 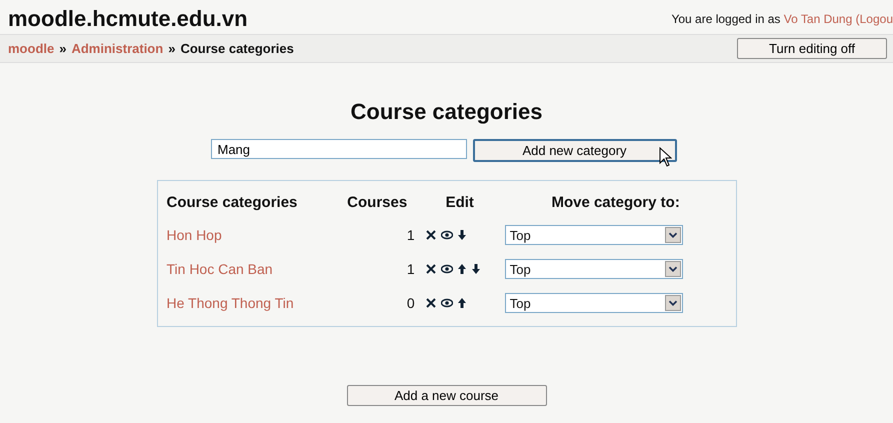 What do you see at coordinates (447, 112) in the screenshot?
I see `page-heading: Course categories` at bounding box center [447, 112].